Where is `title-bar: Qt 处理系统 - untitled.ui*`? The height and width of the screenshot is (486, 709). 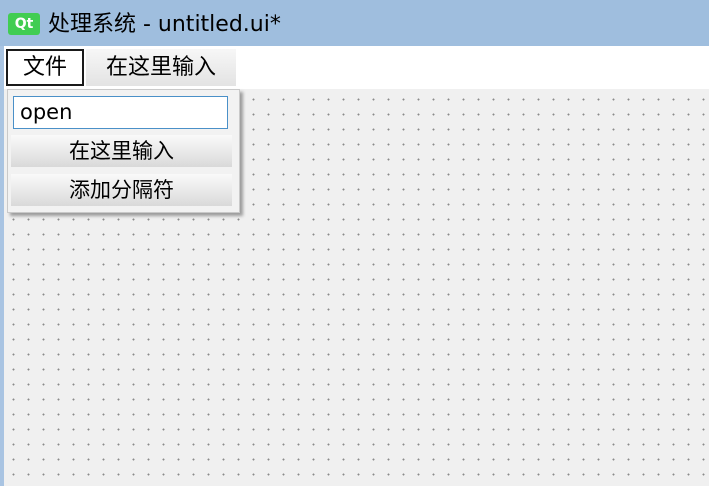 title-bar: Qt 处理系统 - untitled.ui* is located at coordinates (354, 23).